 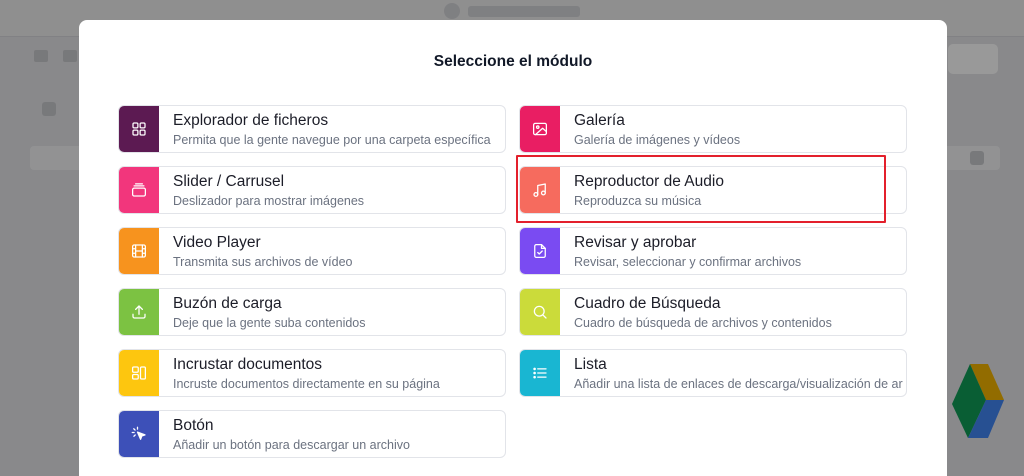 I want to click on grid-icon, so click(x=139, y=129).